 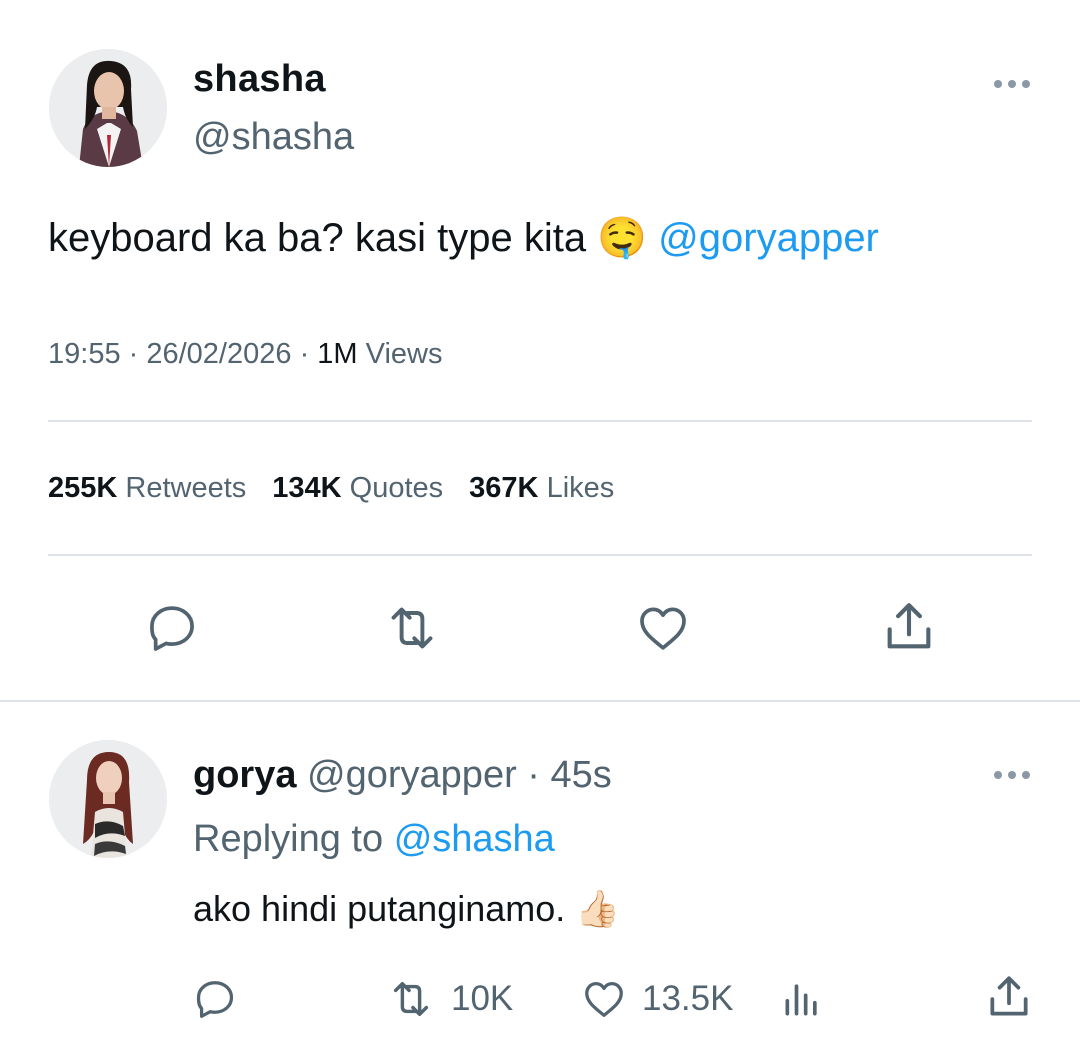 I want to click on reply-like-button: 13.5K, so click(x=656, y=999).